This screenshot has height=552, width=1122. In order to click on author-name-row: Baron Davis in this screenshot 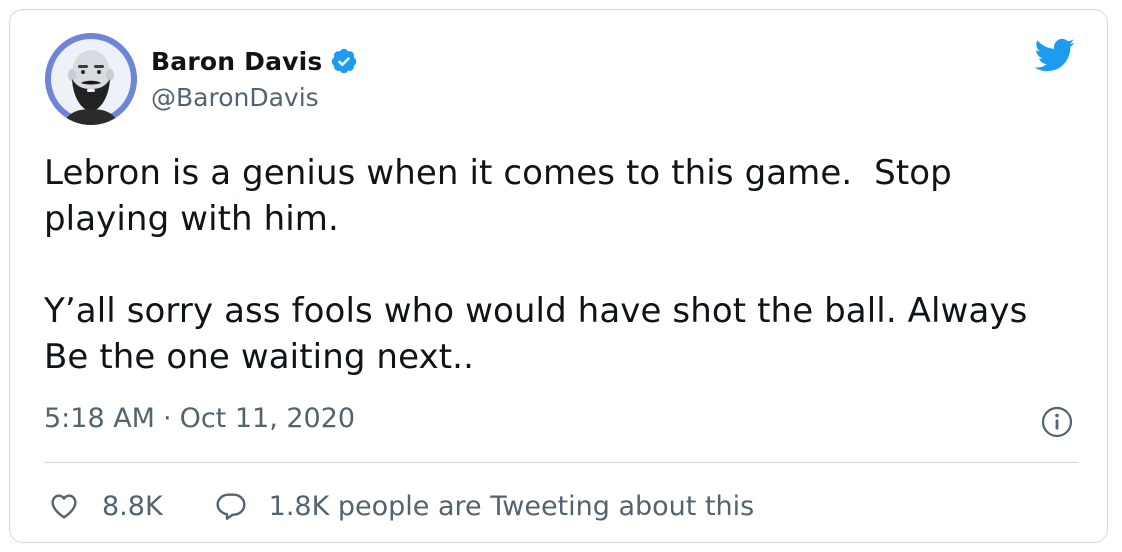, I will do `click(254, 61)`.